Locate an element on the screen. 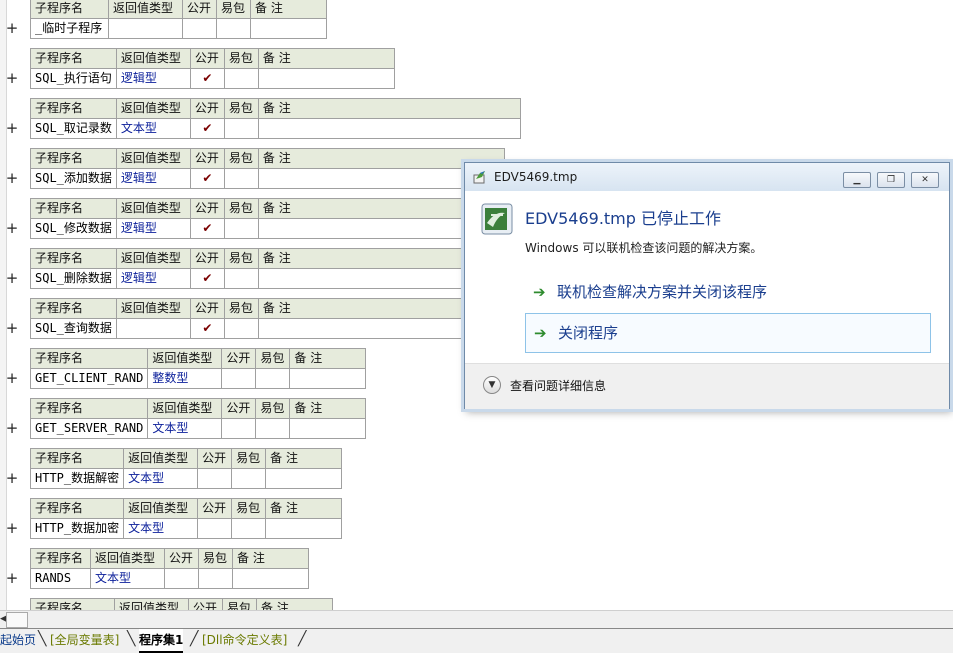 The height and width of the screenshot is (653, 953). close-icon: ✕ is located at coordinates (925, 180).